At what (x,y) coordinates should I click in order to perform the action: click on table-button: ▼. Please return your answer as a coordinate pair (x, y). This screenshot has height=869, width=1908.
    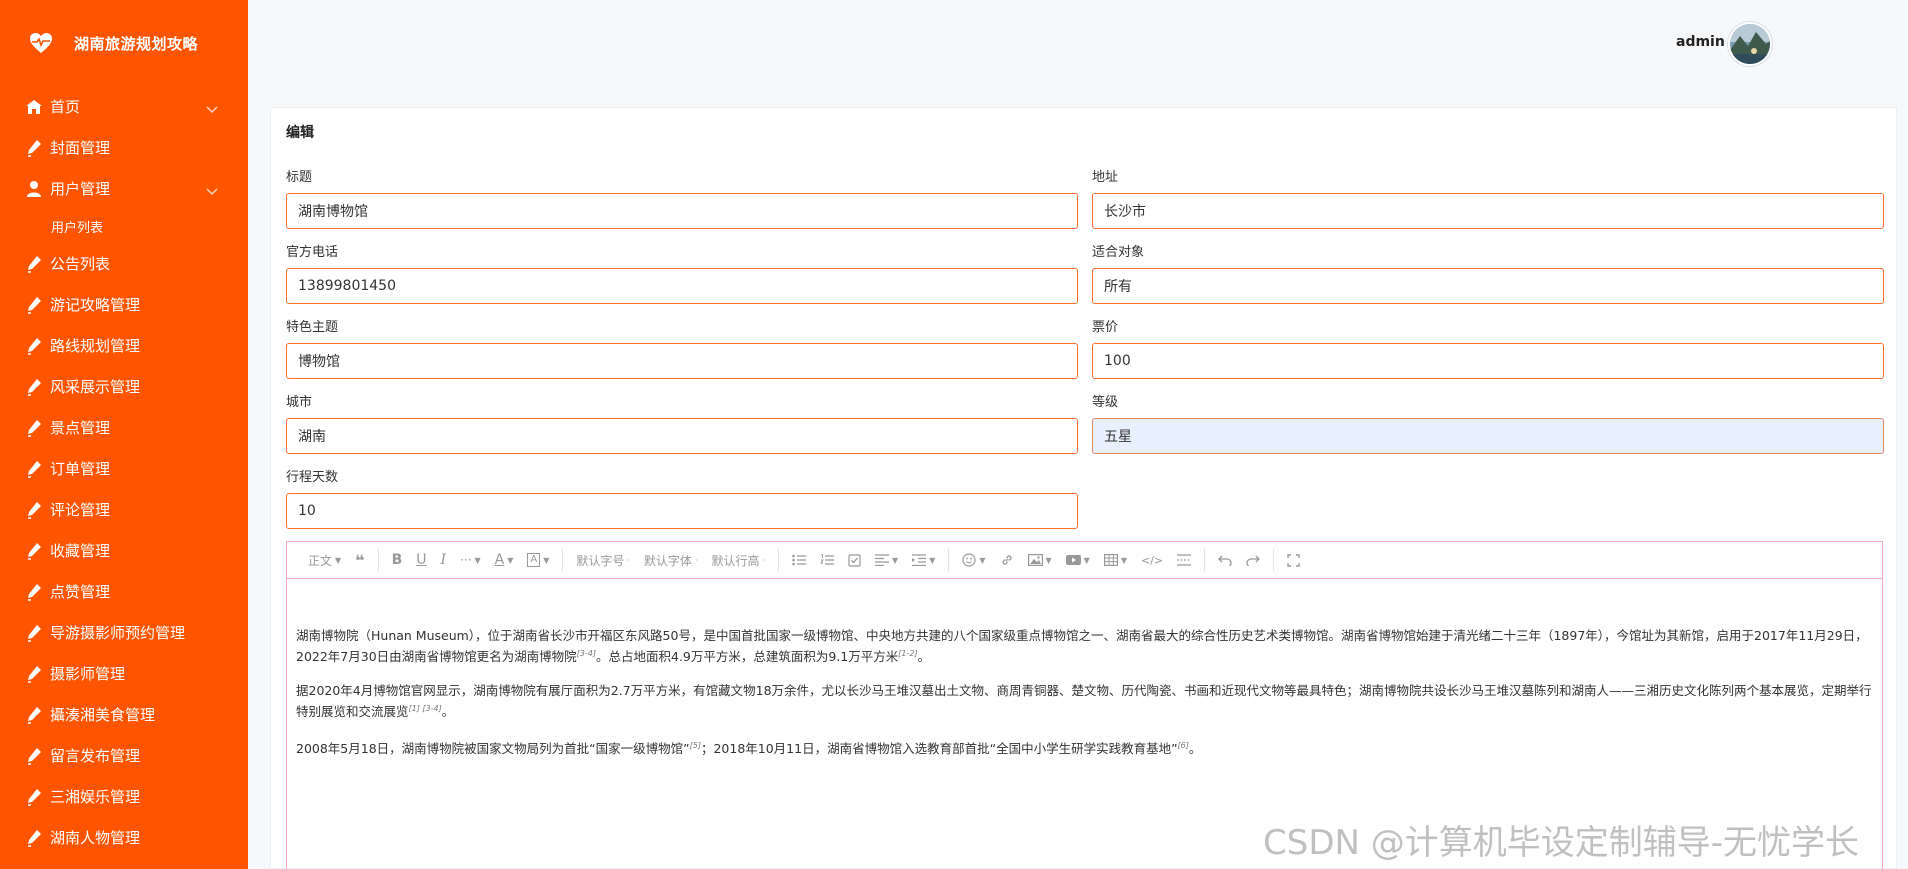
    Looking at the image, I should click on (1115, 560).